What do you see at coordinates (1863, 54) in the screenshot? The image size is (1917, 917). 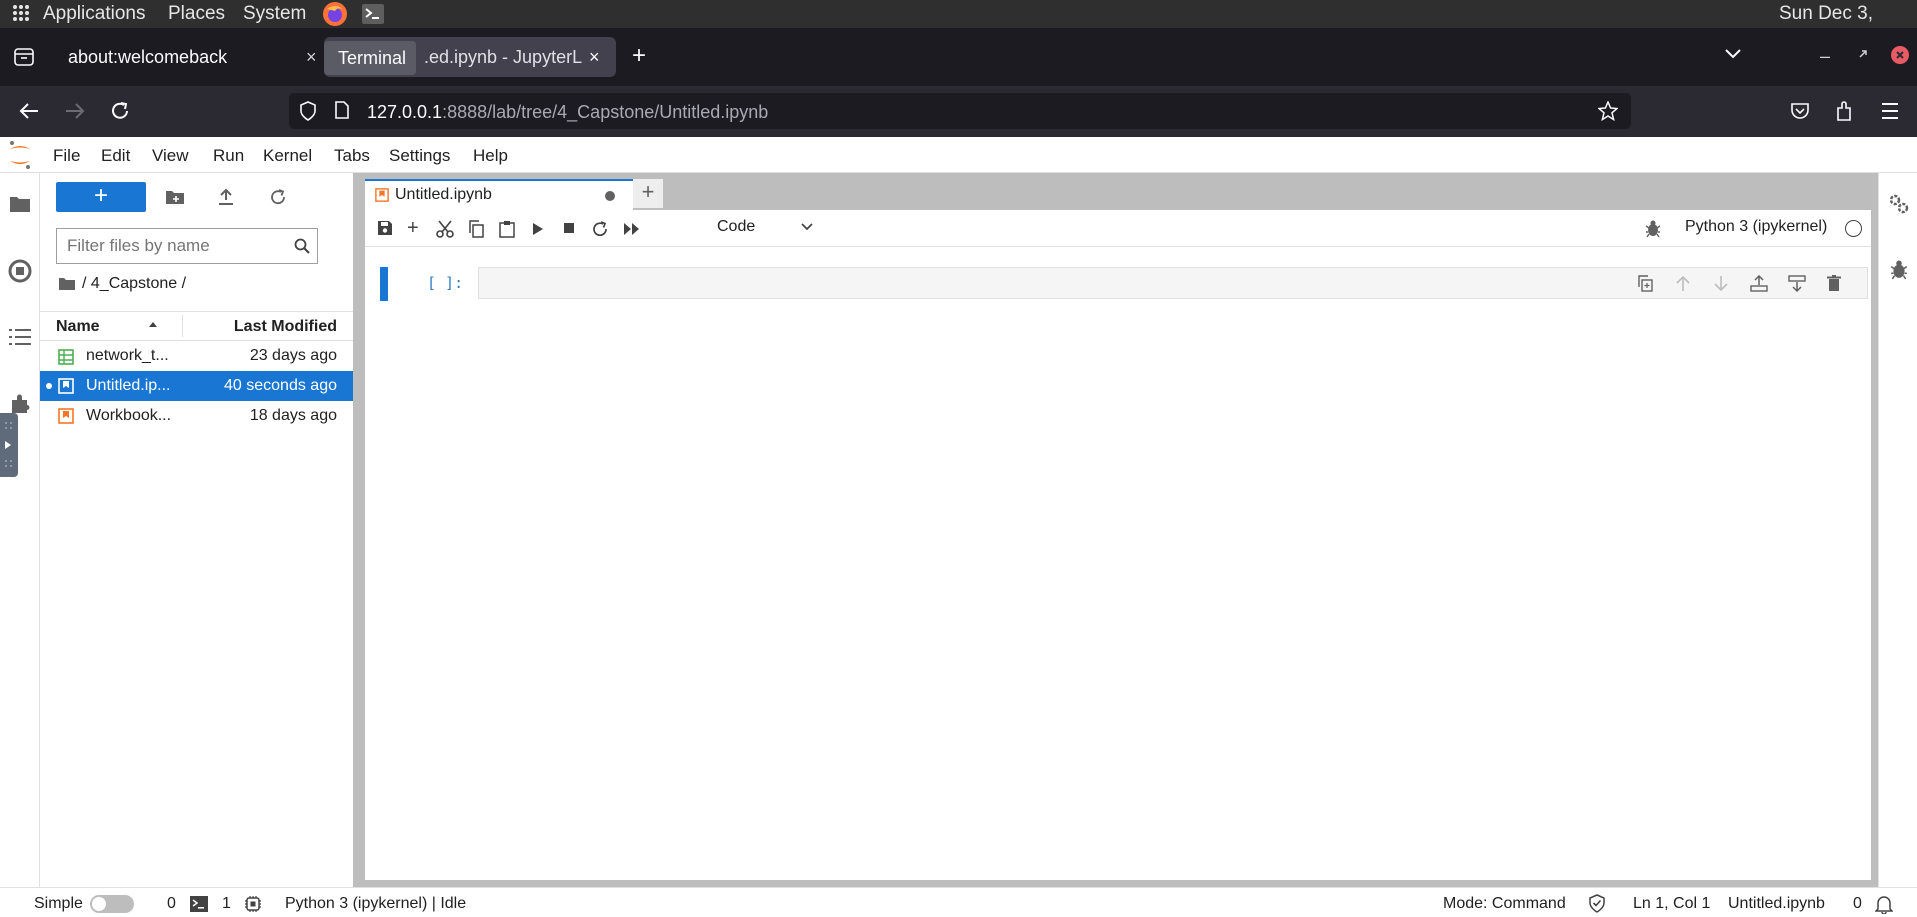 I see `restore-window-icon` at bounding box center [1863, 54].